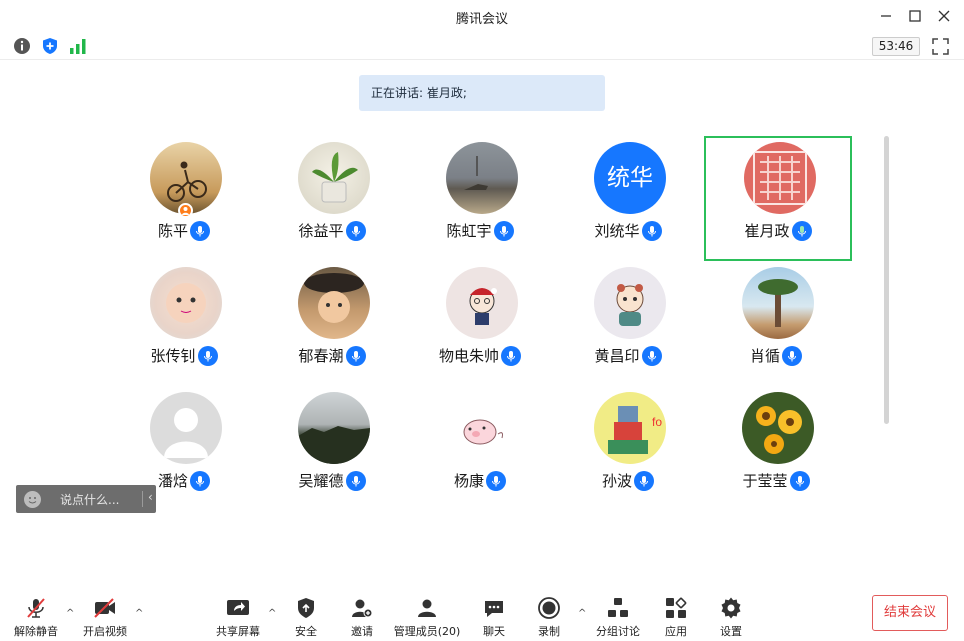 The image size is (964, 641). Describe the element at coordinates (767, 231) in the screenshot. I see `participant-name: 崔月政` at that location.